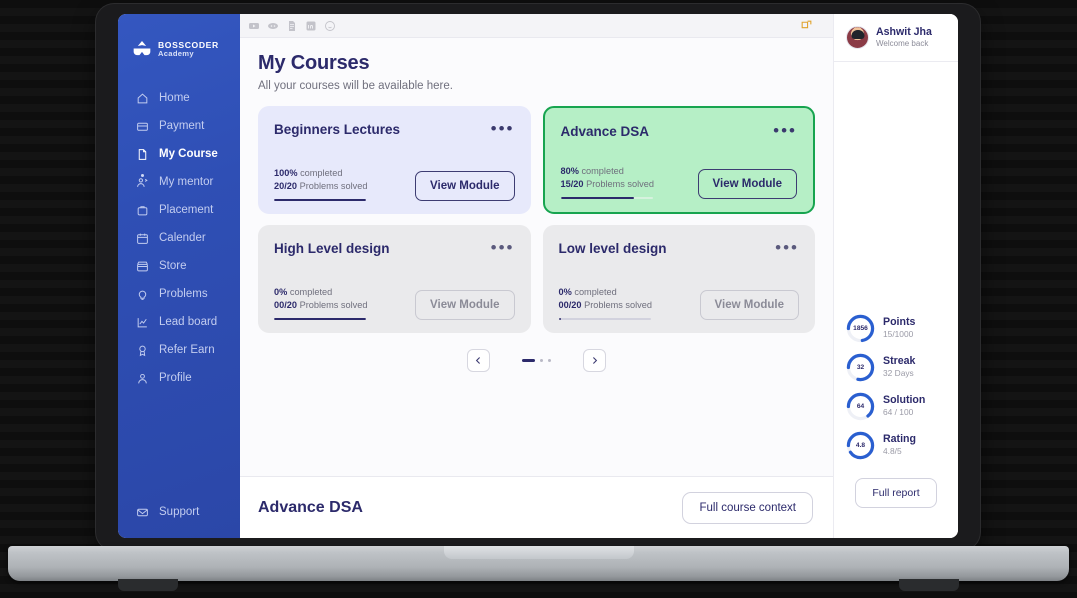 Image resolution: width=1077 pixels, height=598 pixels. I want to click on carousel-next-button, so click(594, 360).